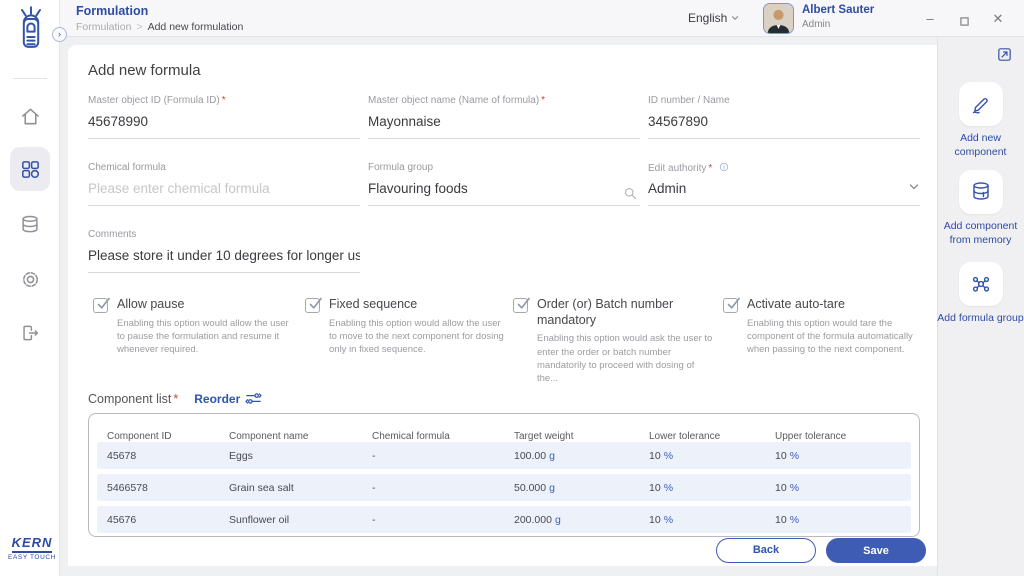 Image resolution: width=1024 pixels, height=576 pixels. What do you see at coordinates (816, 24) in the screenshot?
I see `user-role: Admin` at bounding box center [816, 24].